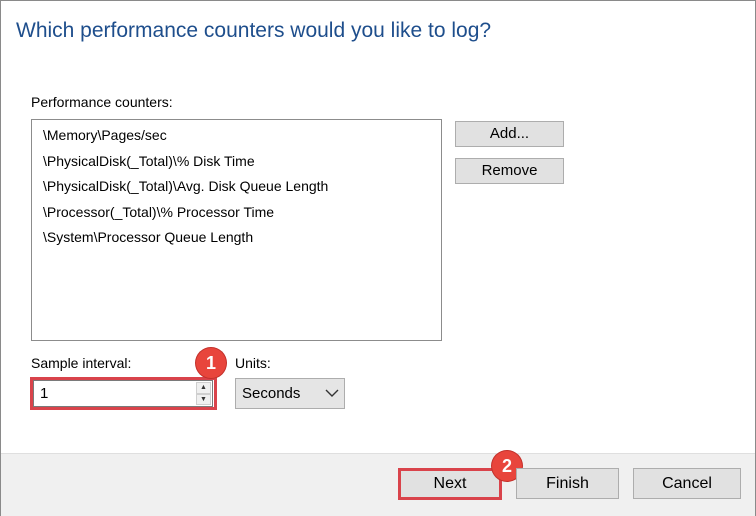  Describe the element at coordinates (509, 171) in the screenshot. I see `remove-counter-button: Remove` at that location.